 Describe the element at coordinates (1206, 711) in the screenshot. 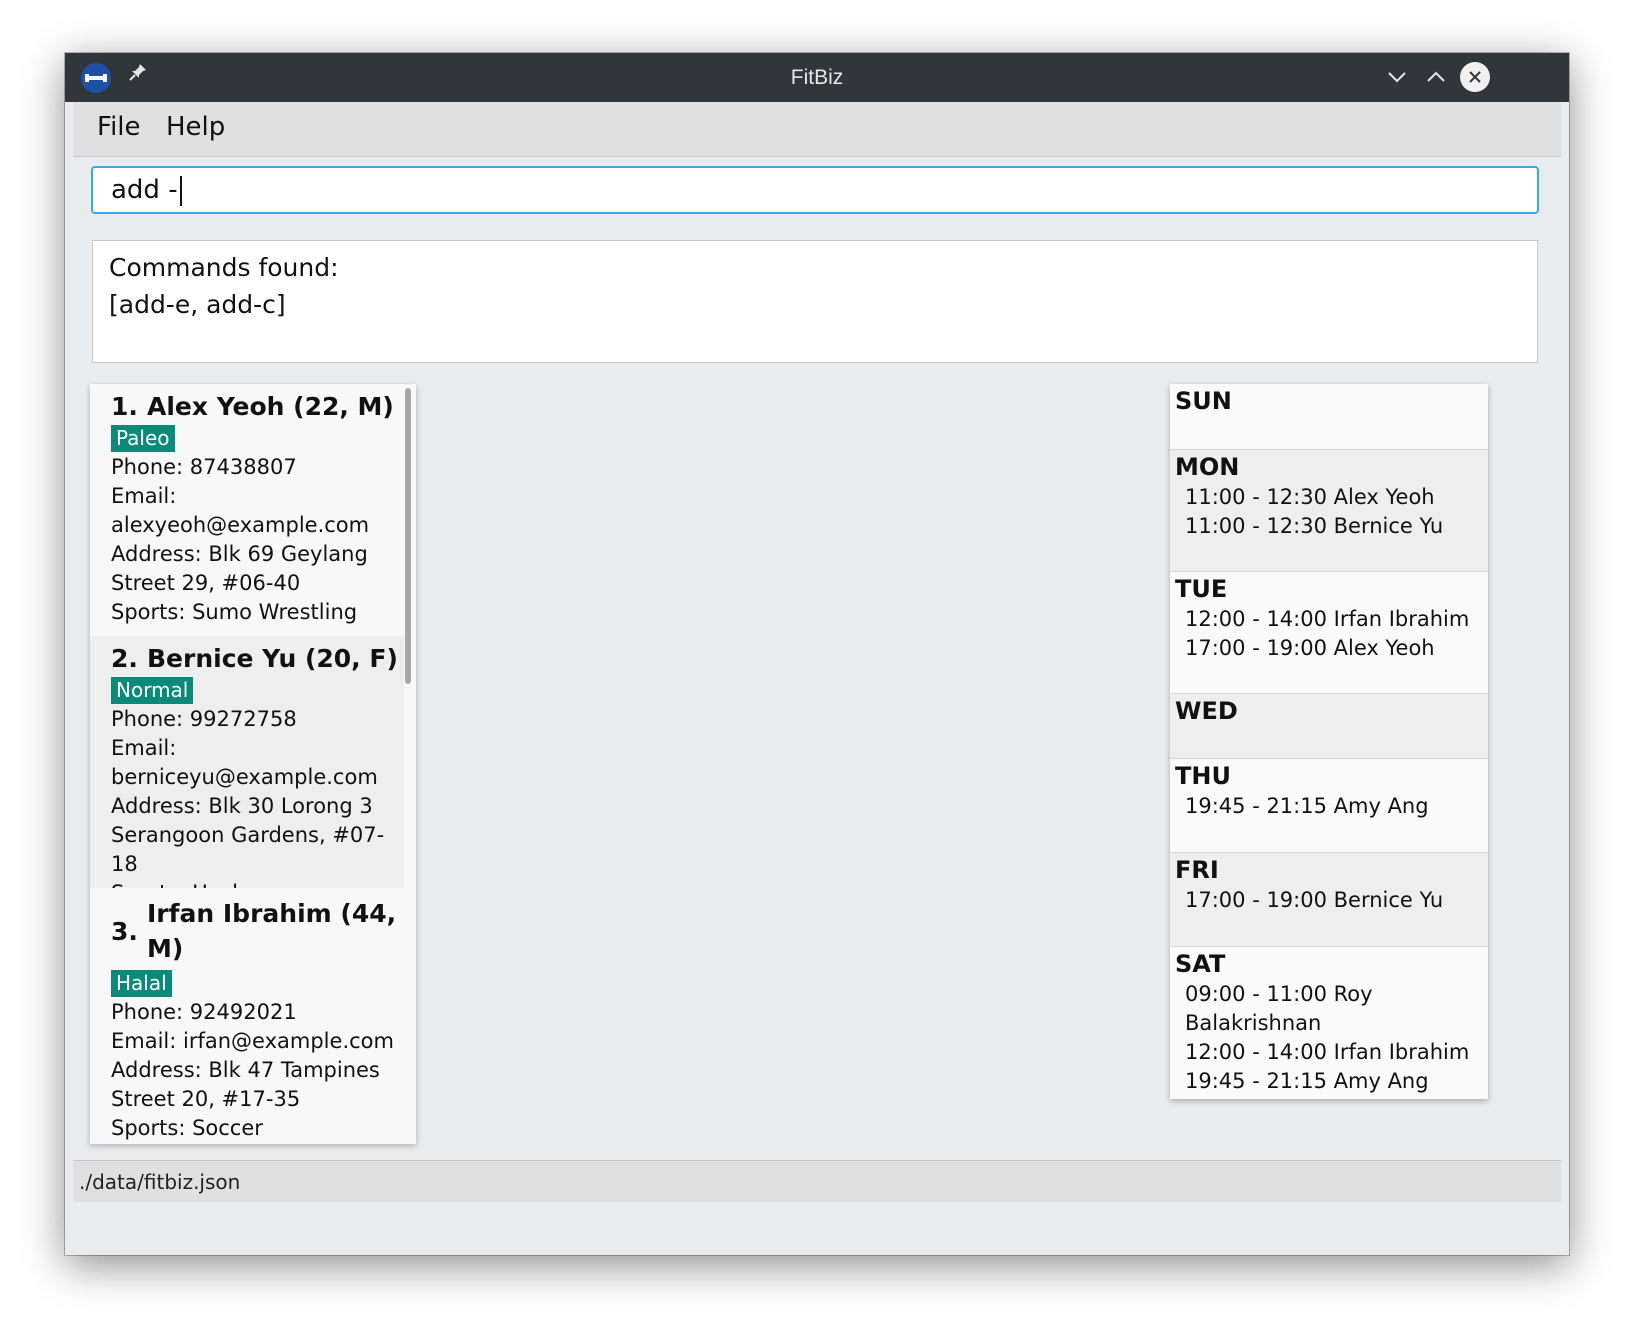

I see `day-name: WED` at that location.